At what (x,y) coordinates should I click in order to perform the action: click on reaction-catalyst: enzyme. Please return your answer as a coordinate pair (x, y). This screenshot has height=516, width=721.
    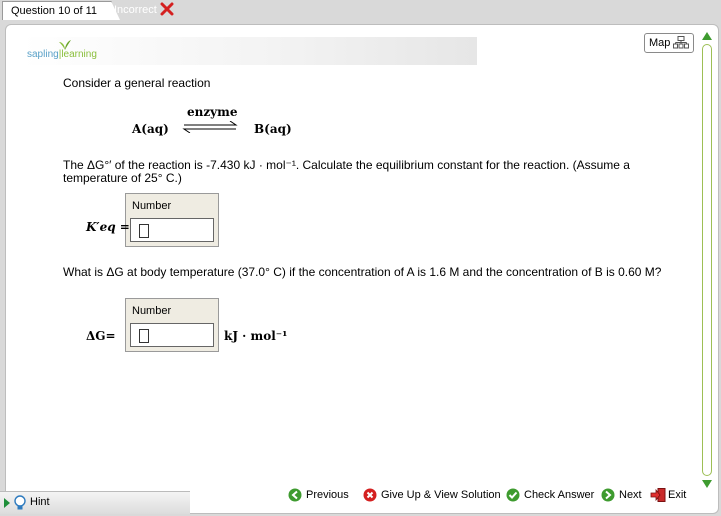
    Looking at the image, I should click on (212, 112).